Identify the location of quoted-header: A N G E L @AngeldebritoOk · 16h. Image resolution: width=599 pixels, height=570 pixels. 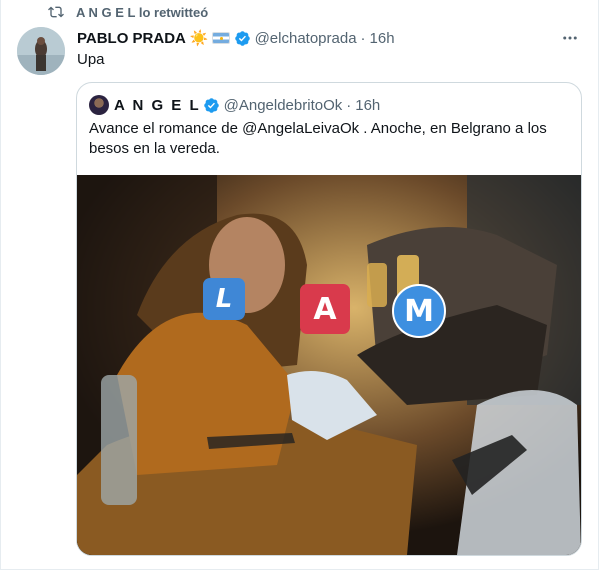
(234, 105).